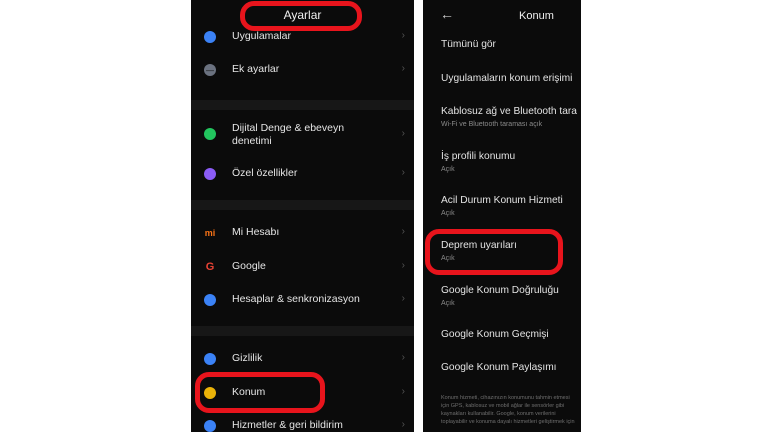 The image size is (770, 432). What do you see at coordinates (249, 266) in the screenshot?
I see `settings-item-label: Google` at bounding box center [249, 266].